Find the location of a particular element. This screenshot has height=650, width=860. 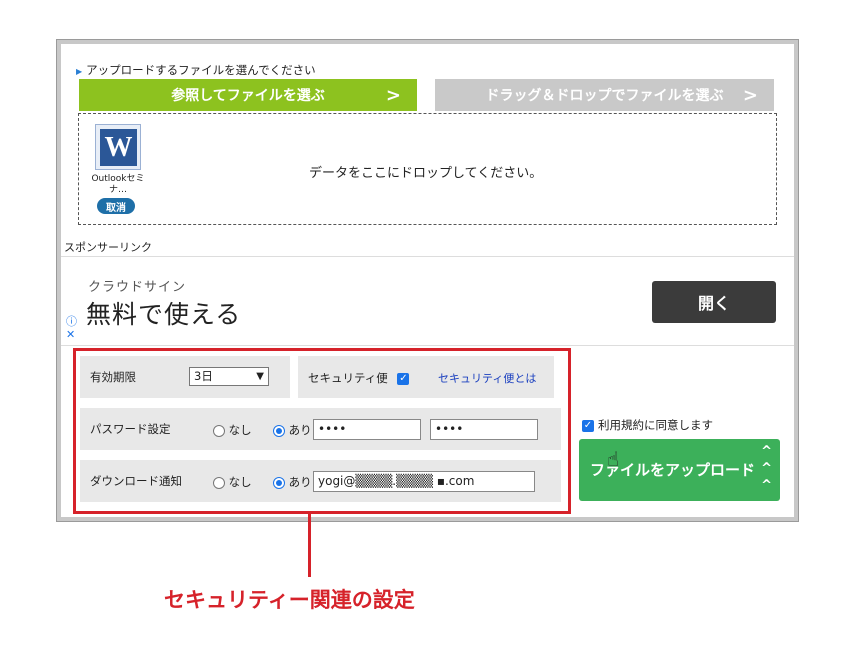

ad-headline: 無料で使える is located at coordinates (164, 314).